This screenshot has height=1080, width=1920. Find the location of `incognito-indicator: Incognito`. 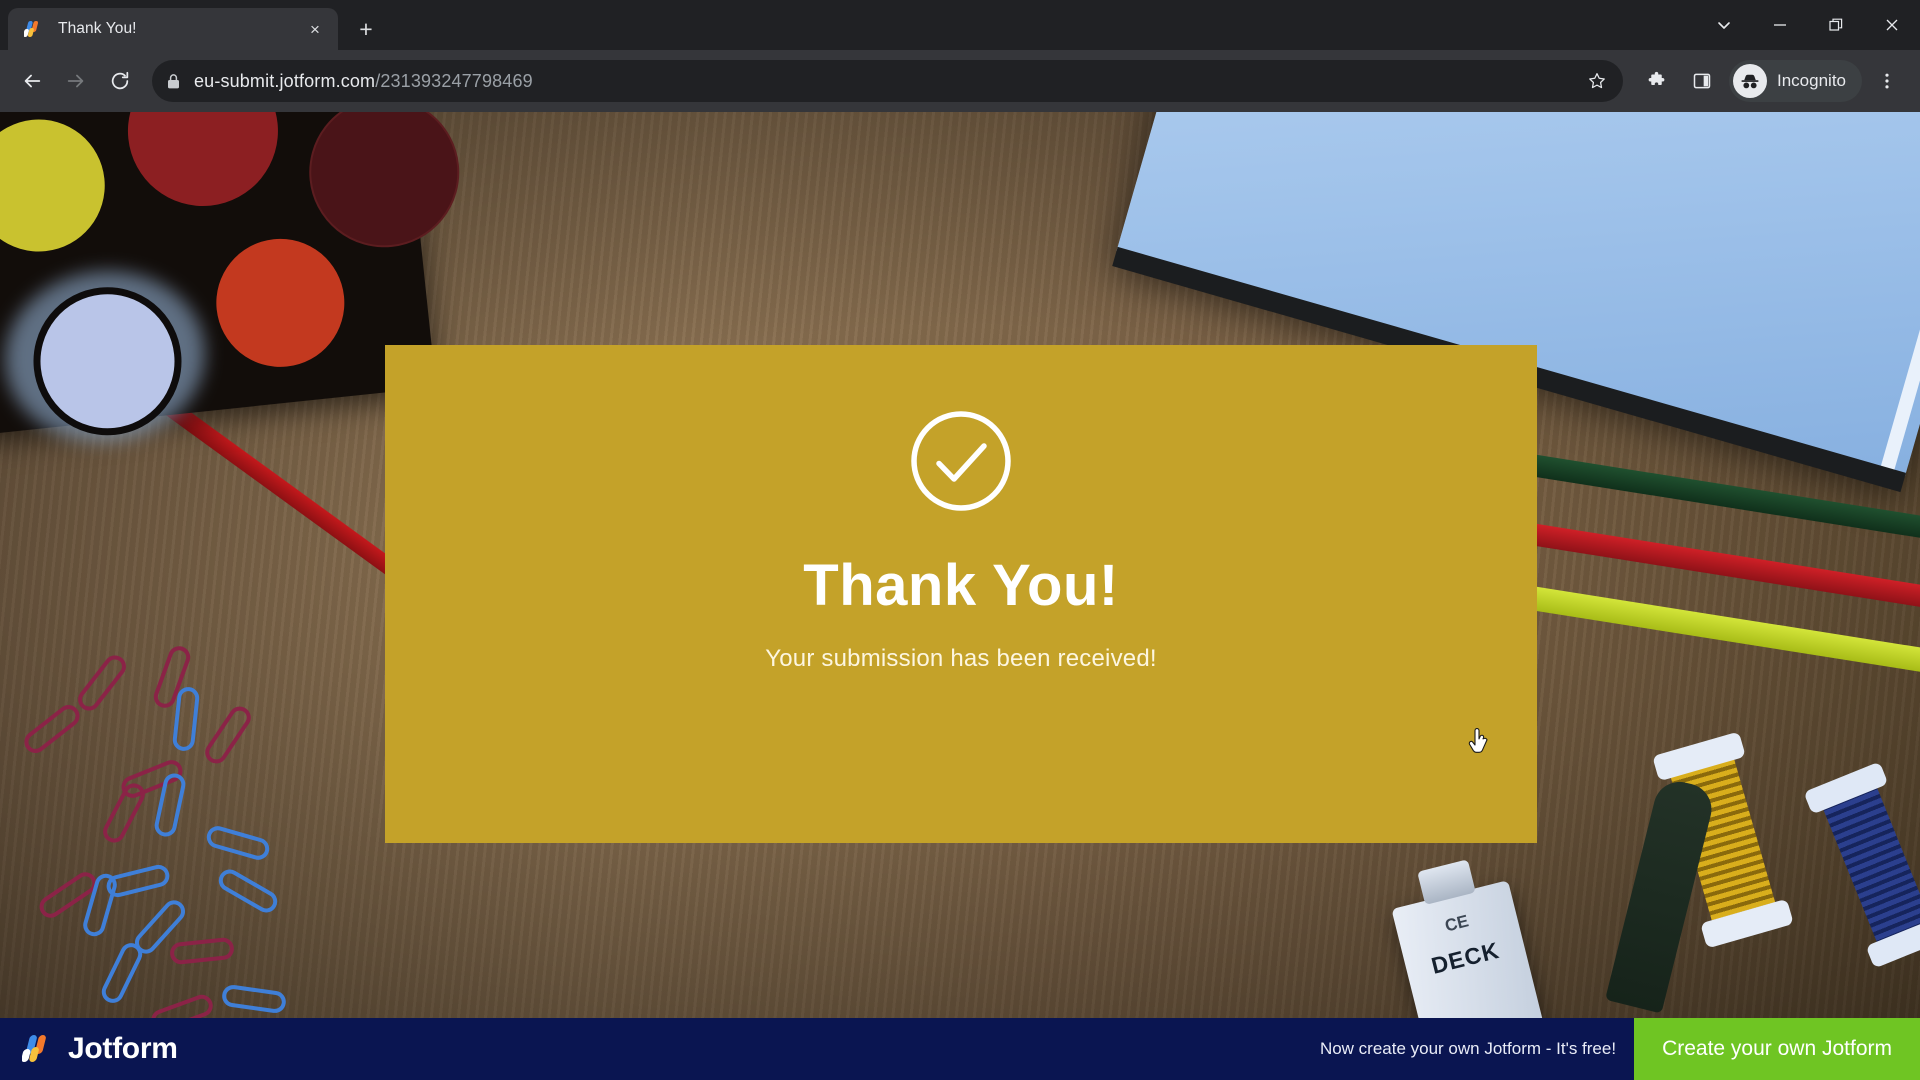

incognito-indicator: Incognito is located at coordinates (1795, 81).